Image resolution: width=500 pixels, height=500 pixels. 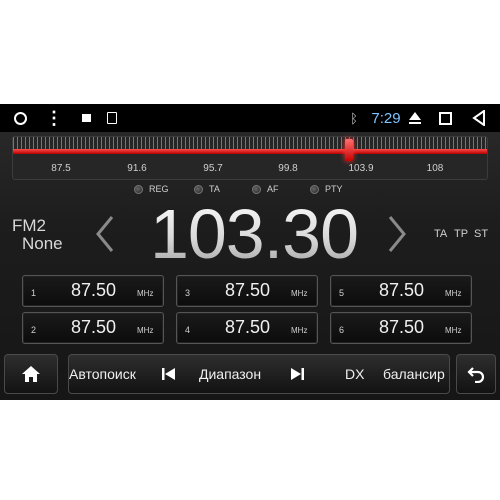 I want to click on preset-number: 6, so click(x=342, y=330).